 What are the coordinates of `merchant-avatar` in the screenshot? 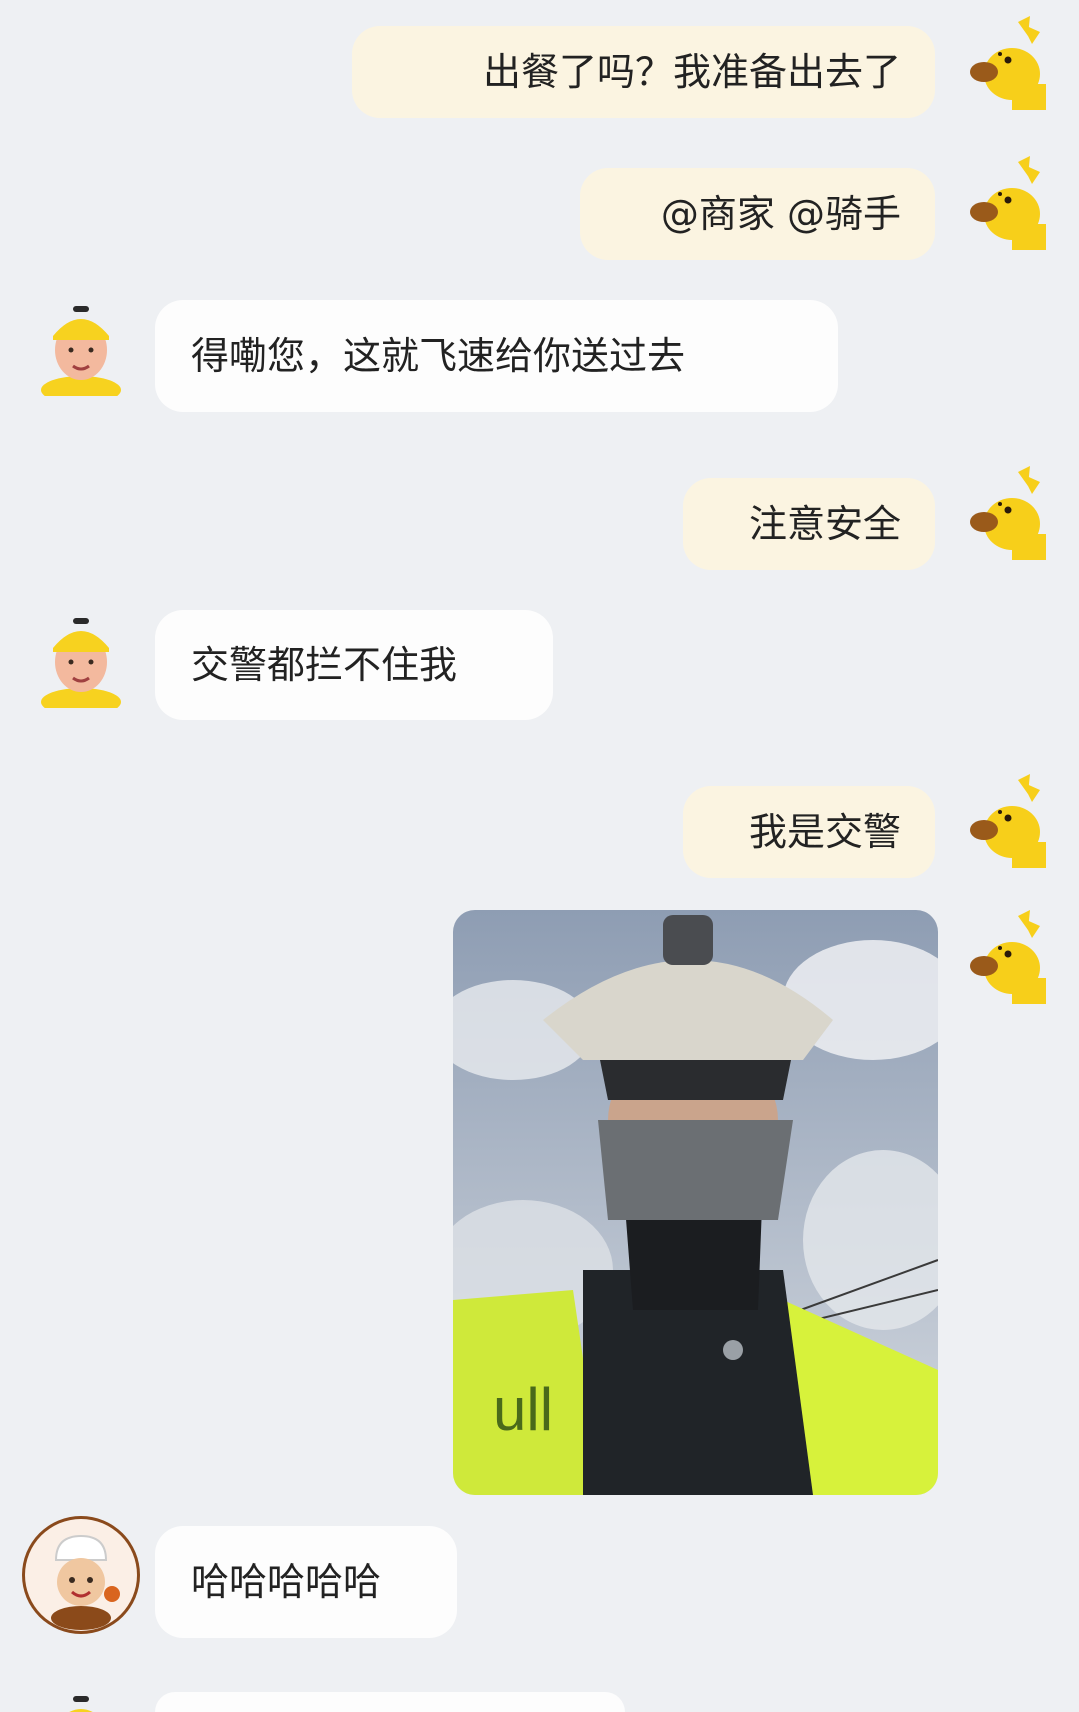 It's located at (81, 1575).